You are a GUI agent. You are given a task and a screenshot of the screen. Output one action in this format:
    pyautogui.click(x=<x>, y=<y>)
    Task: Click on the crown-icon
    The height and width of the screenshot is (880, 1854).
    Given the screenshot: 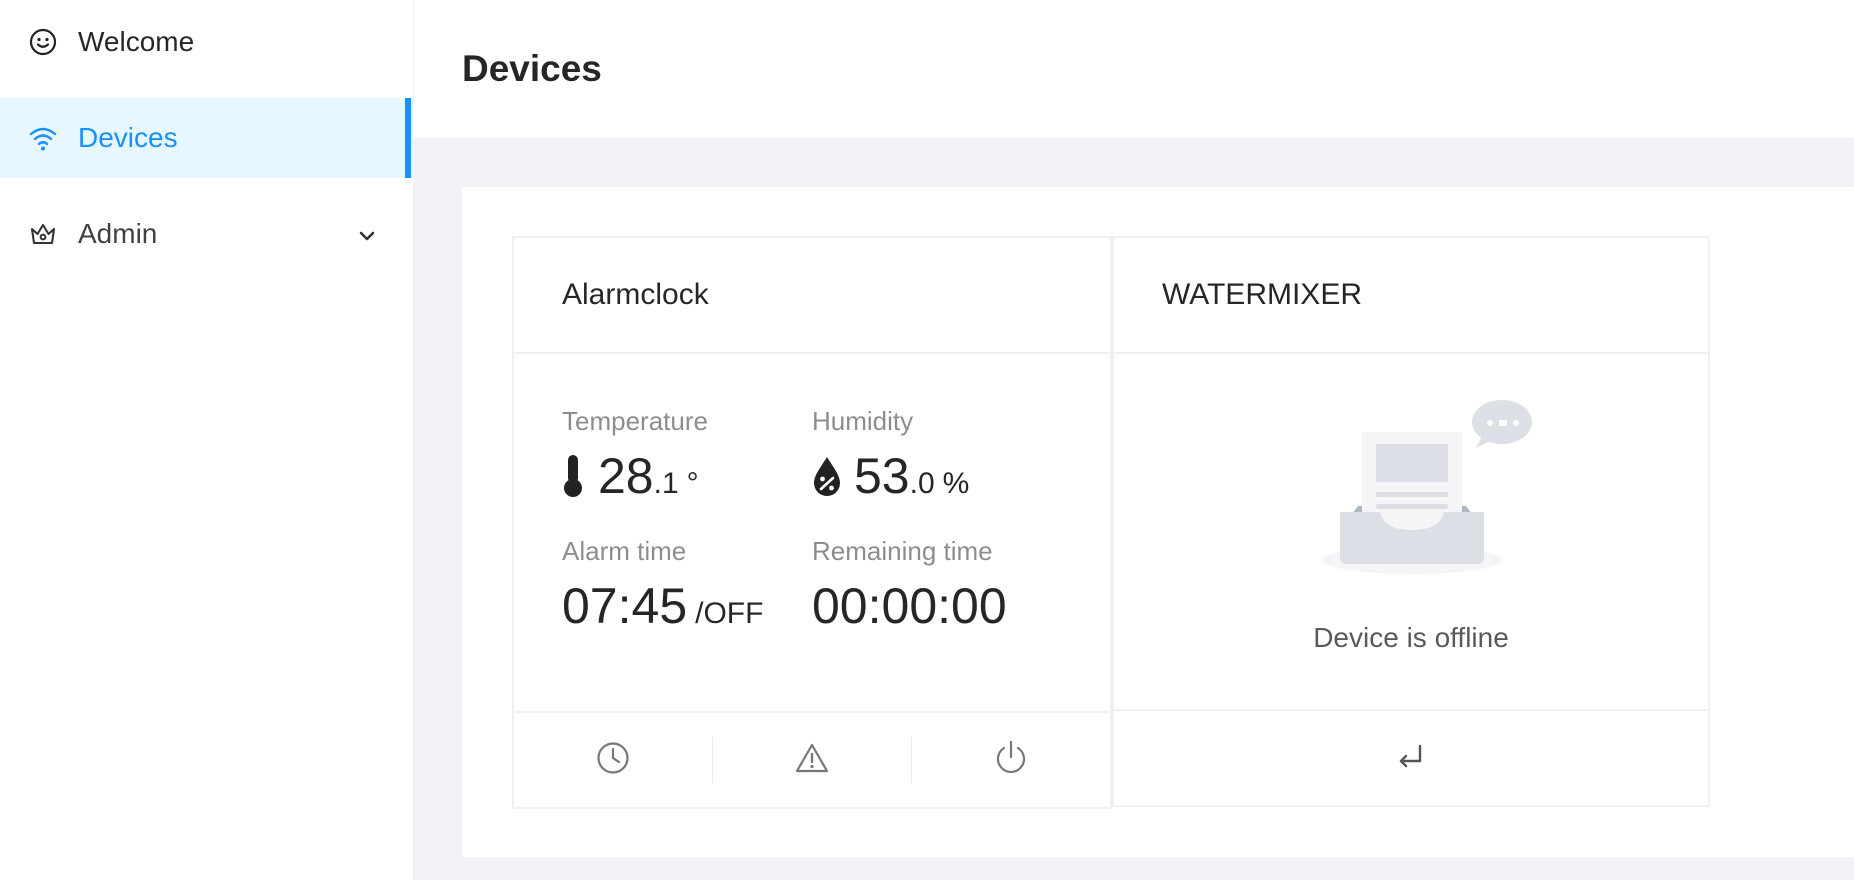 What is the action you would take?
    pyautogui.click(x=43, y=234)
    